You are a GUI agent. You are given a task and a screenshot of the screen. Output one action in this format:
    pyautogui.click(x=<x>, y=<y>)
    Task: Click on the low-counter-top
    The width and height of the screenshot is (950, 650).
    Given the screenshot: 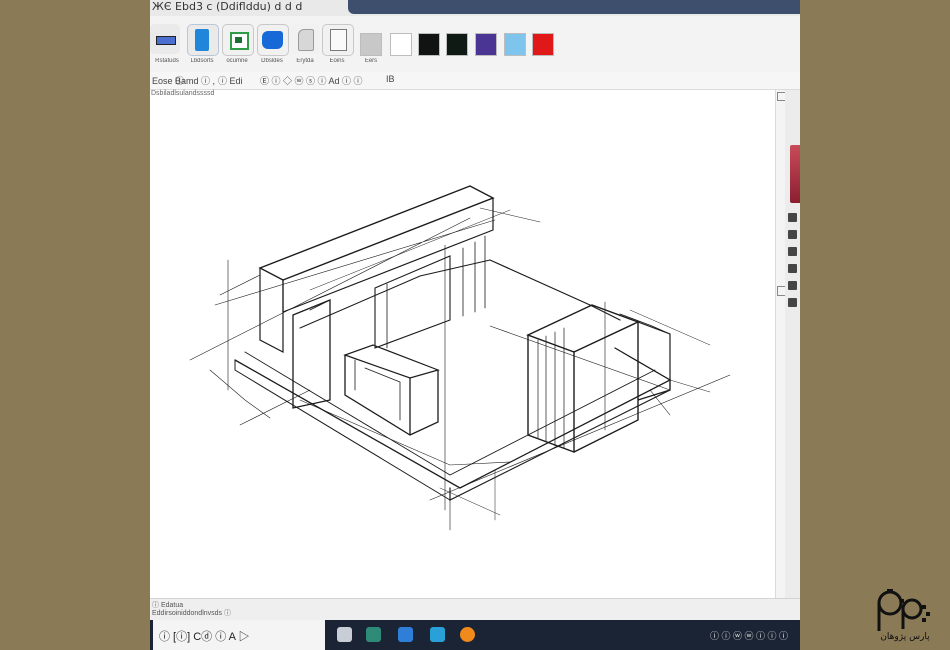 What is the action you would take?
    pyautogui.click(x=391, y=361)
    